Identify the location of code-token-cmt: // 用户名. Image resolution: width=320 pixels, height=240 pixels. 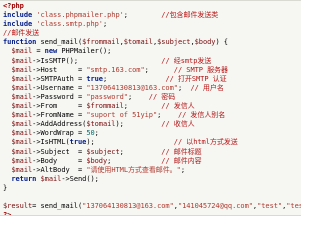
(207, 87).